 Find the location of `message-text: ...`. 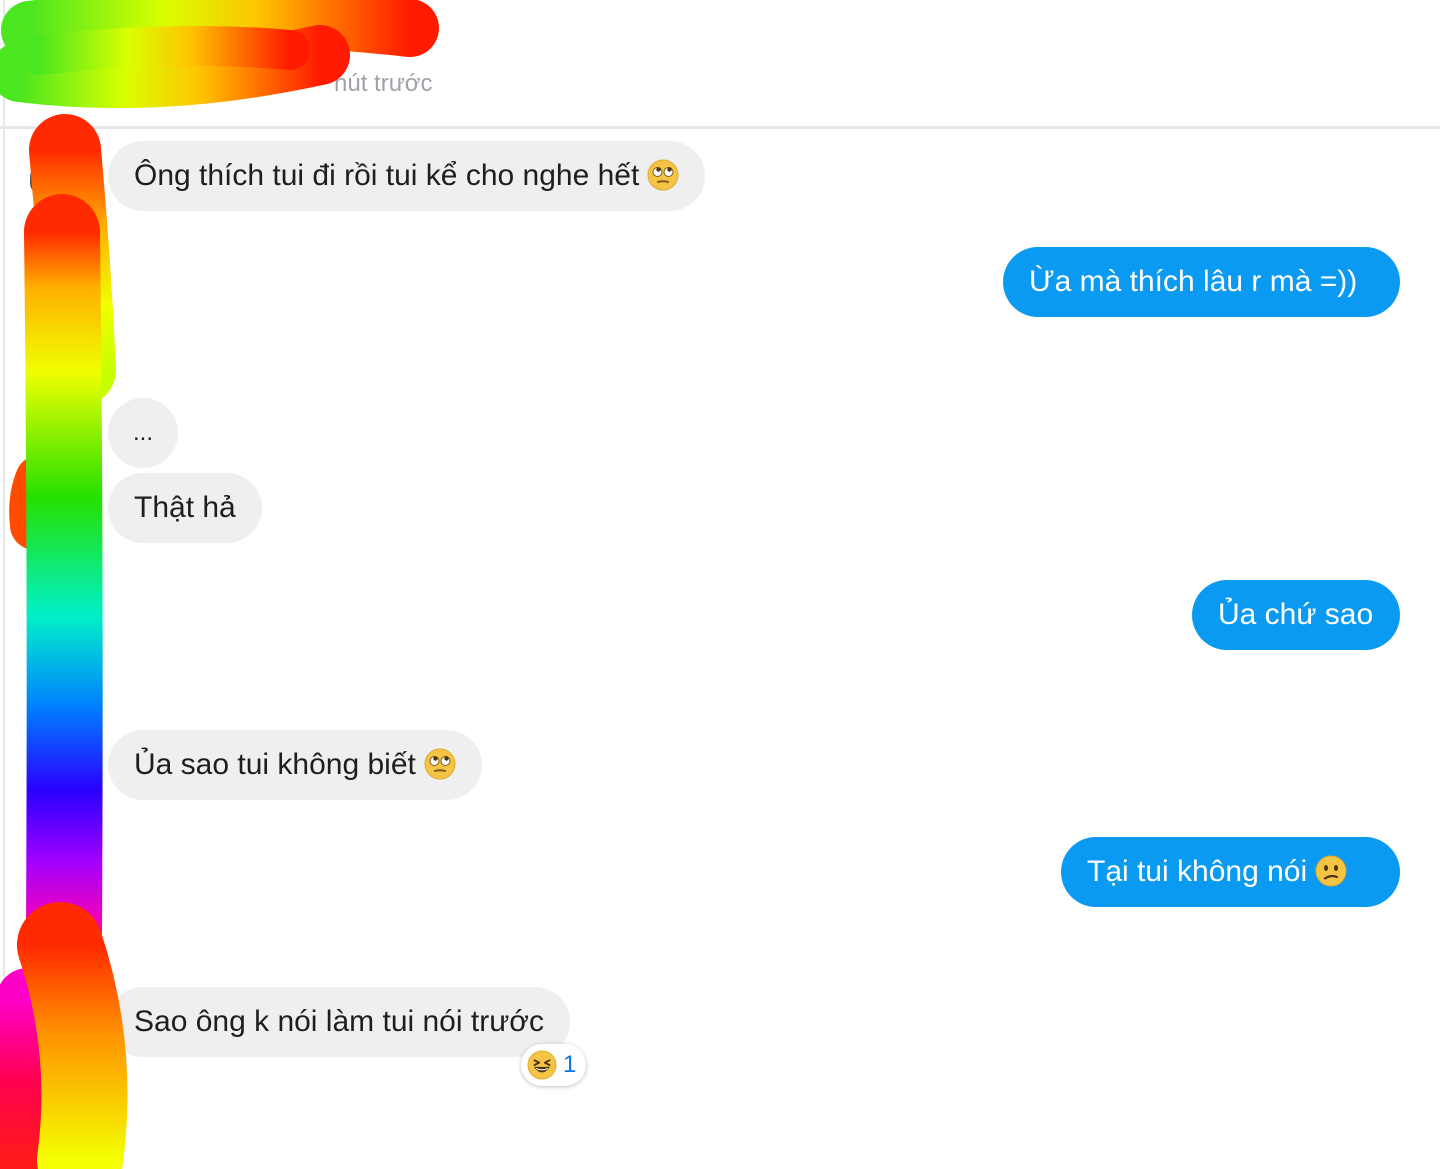

message-text: ... is located at coordinates (142, 432).